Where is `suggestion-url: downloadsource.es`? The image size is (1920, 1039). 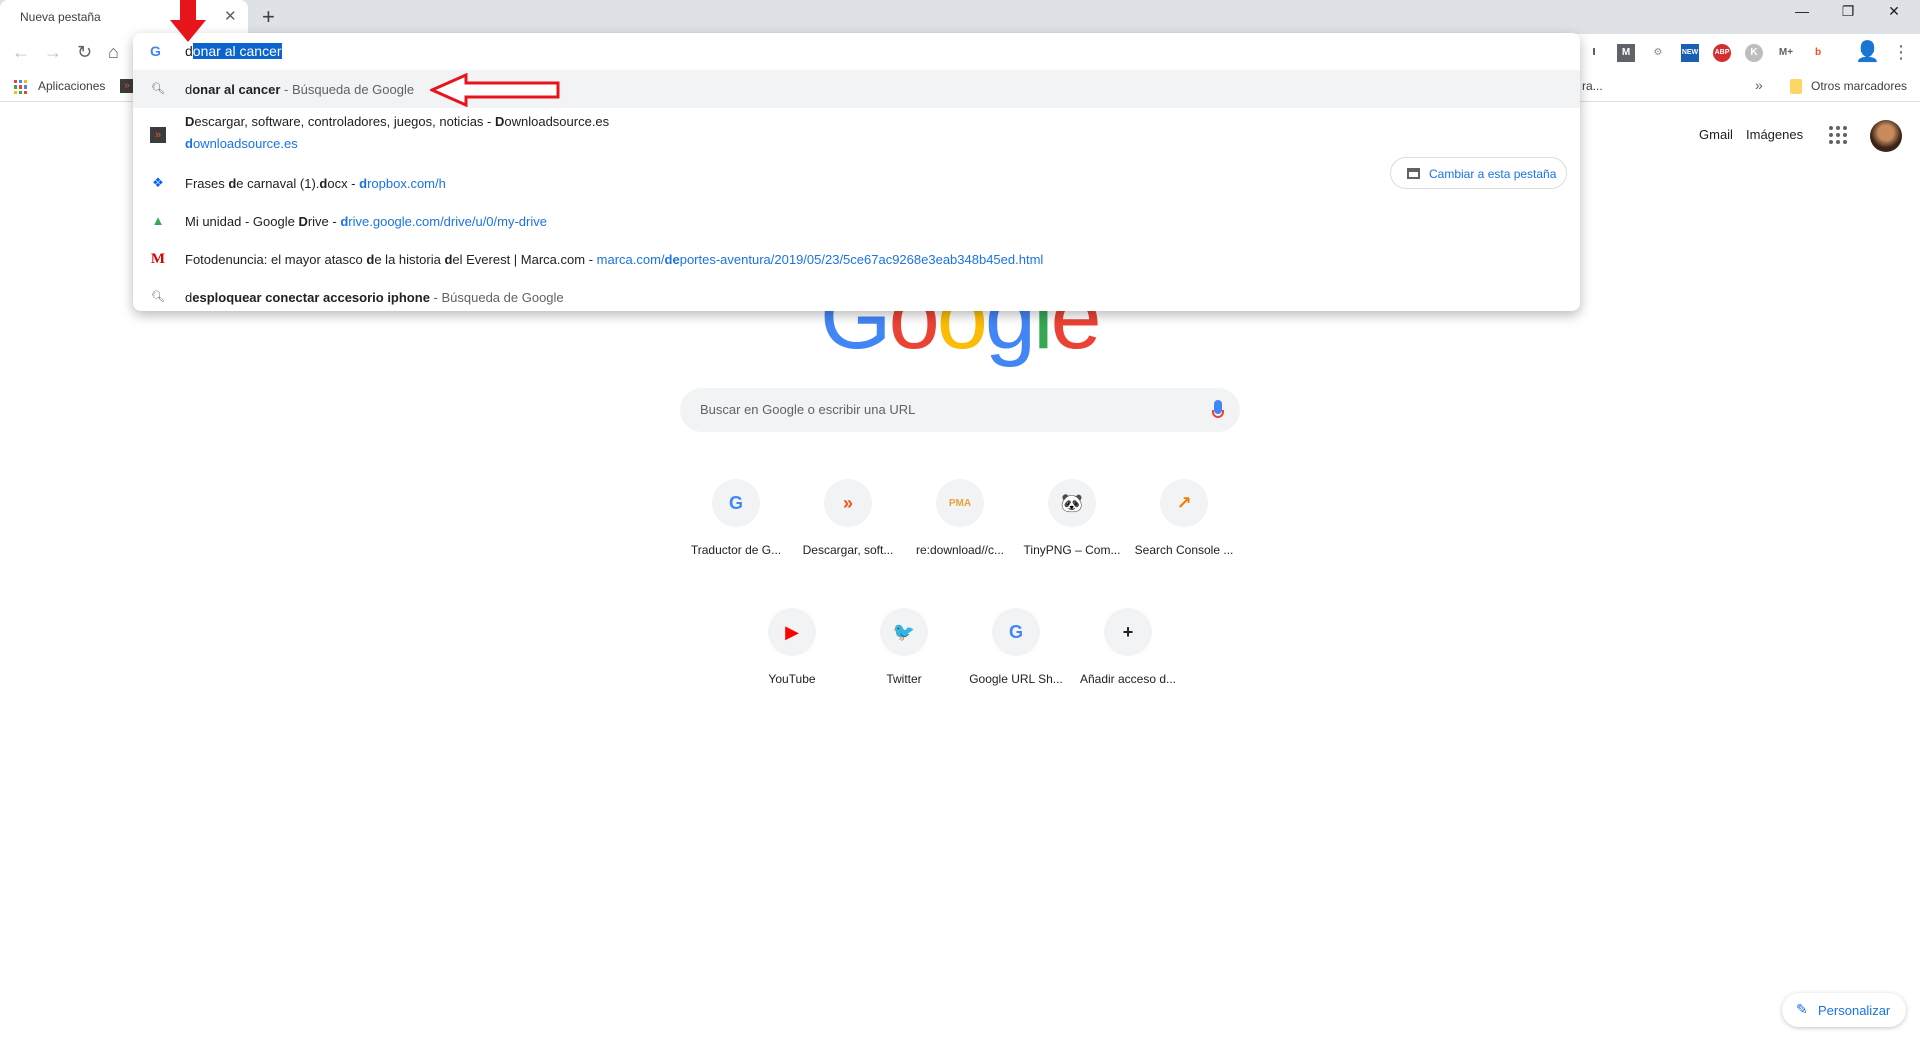
suggestion-url: downloadsource.es is located at coordinates (241, 143).